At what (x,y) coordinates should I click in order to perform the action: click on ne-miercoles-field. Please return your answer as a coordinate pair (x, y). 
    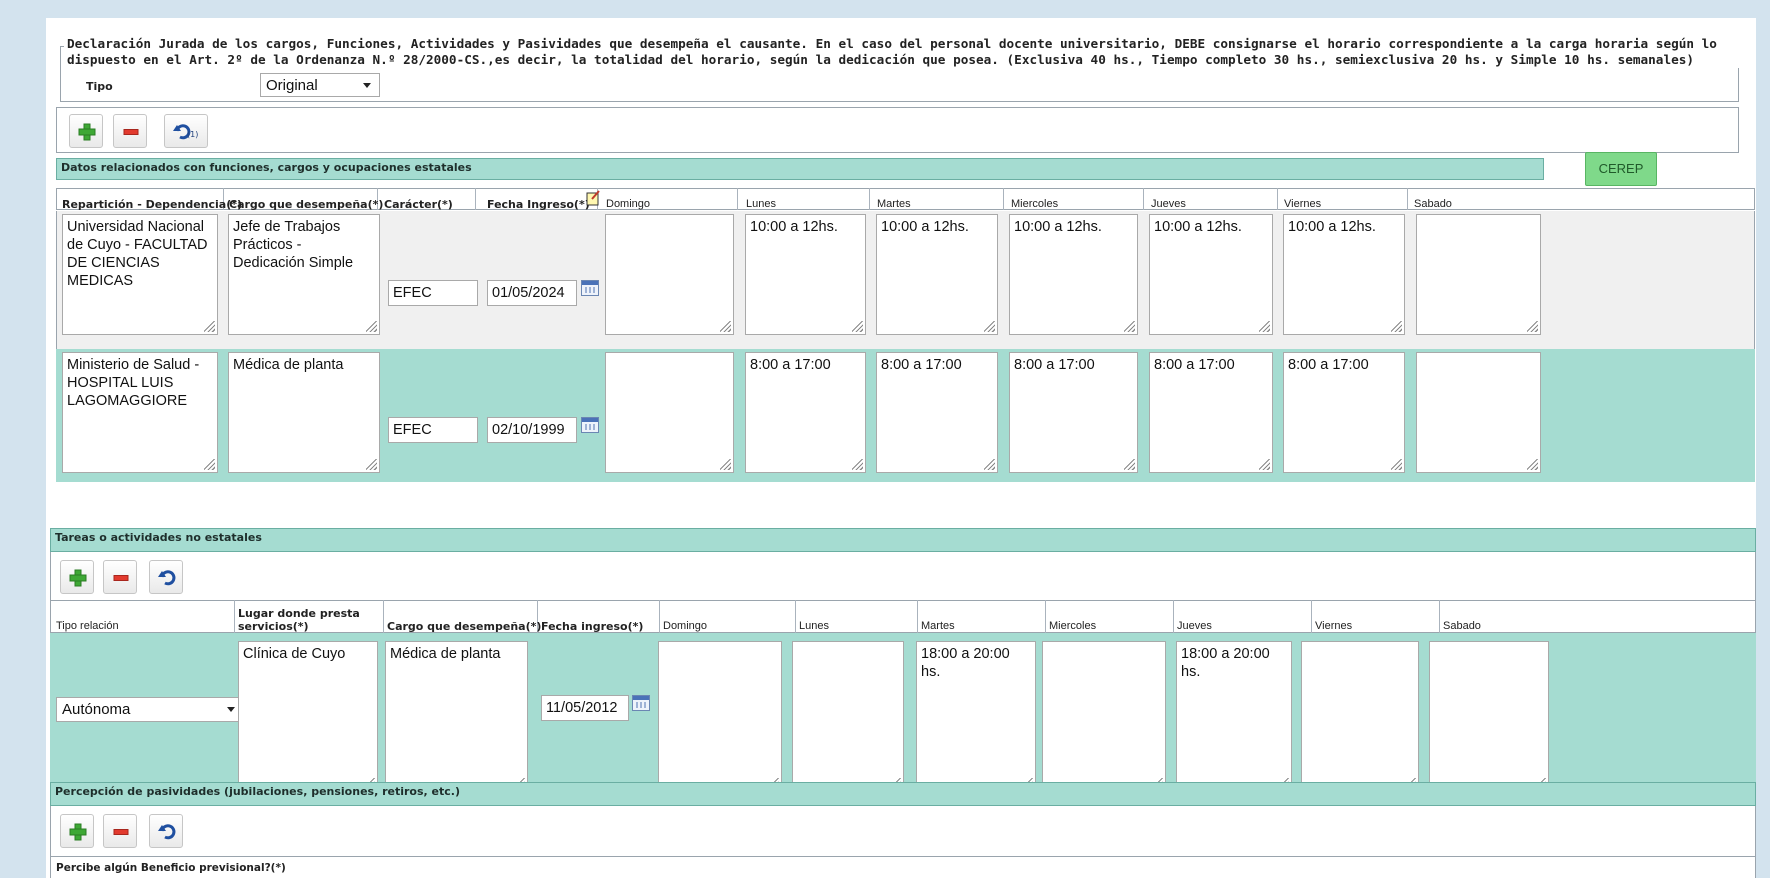
    Looking at the image, I should click on (1104, 716).